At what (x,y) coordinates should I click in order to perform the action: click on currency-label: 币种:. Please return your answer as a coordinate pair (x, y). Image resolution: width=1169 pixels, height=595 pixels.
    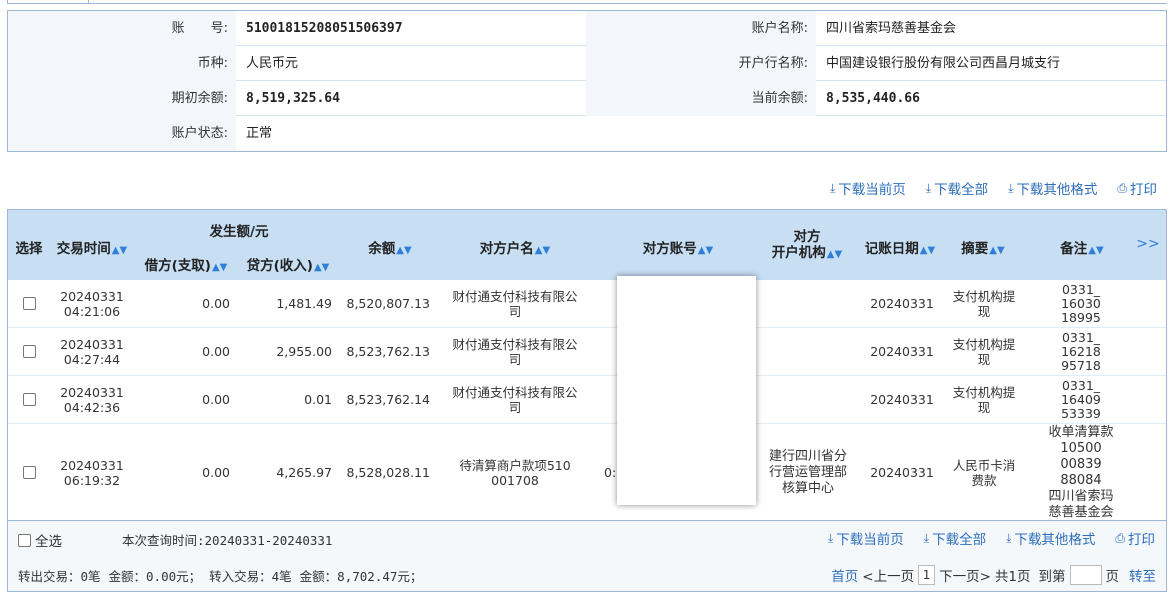
    Looking at the image, I should click on (122, 63).